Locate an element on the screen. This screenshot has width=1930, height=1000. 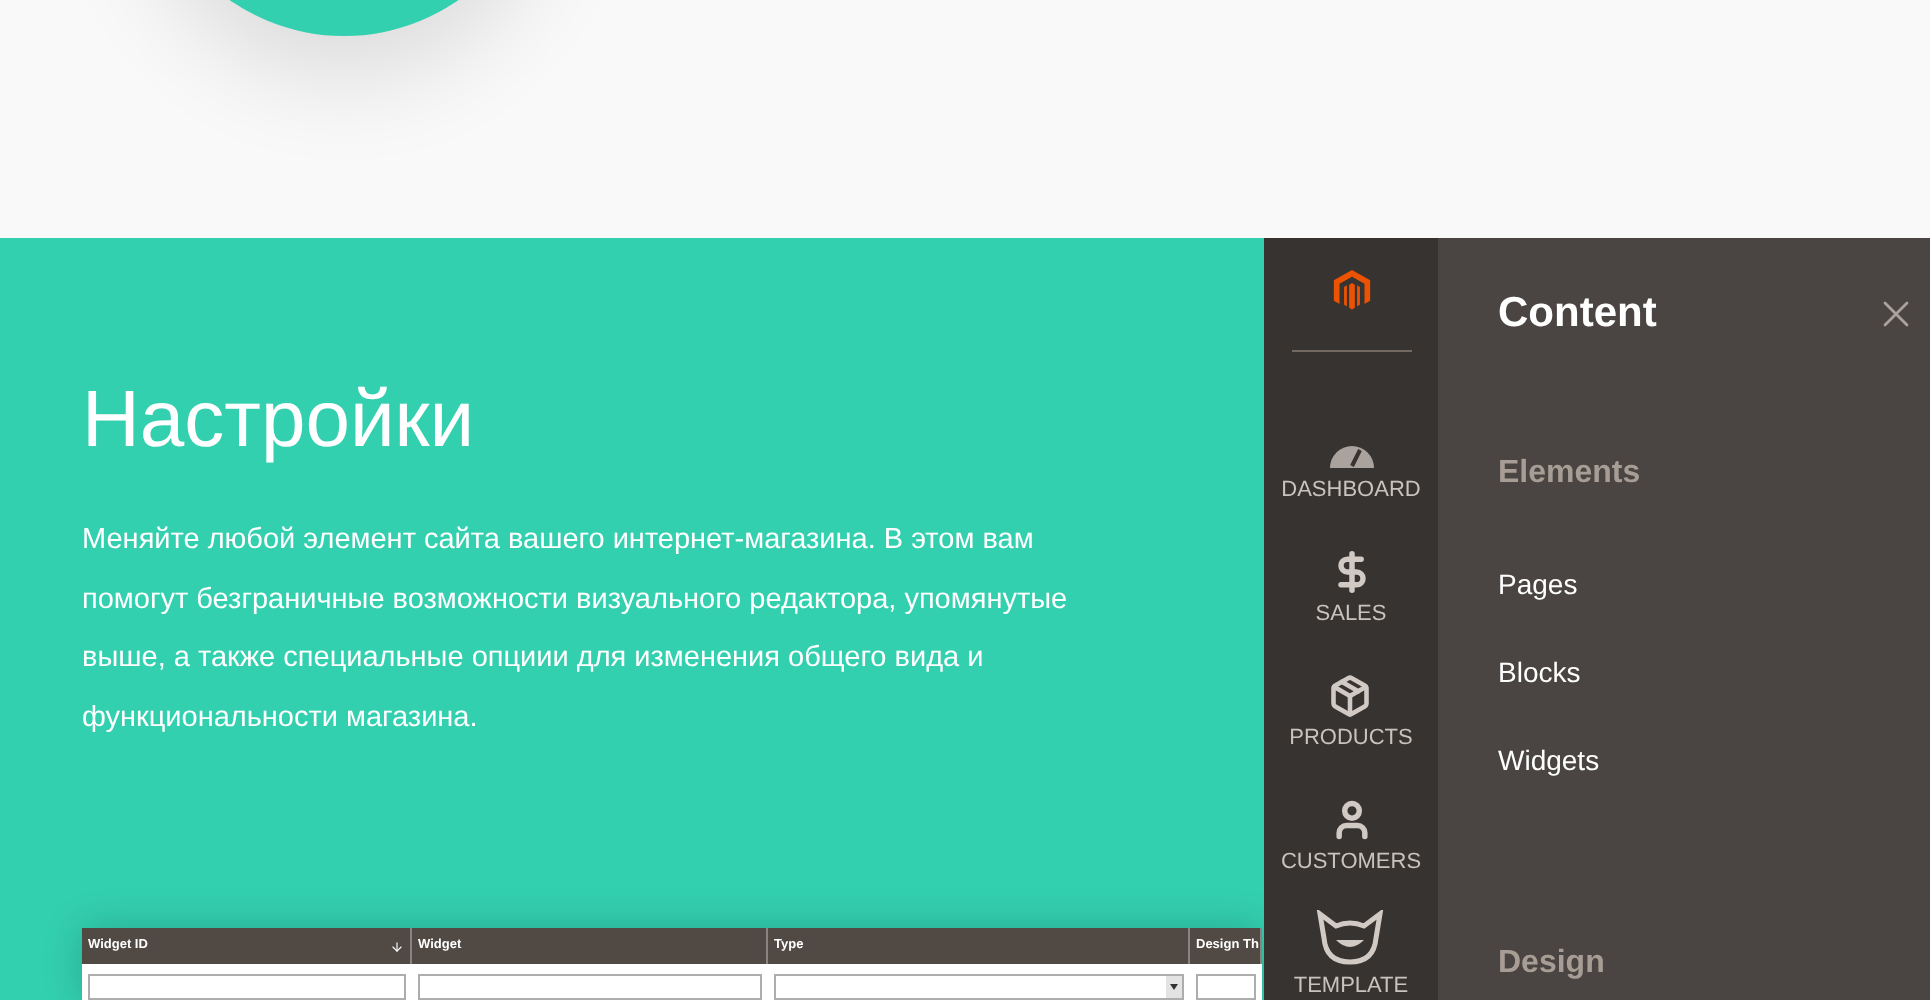
sidebar-item: PRODUCTS is located at coordinates (1351, 690).